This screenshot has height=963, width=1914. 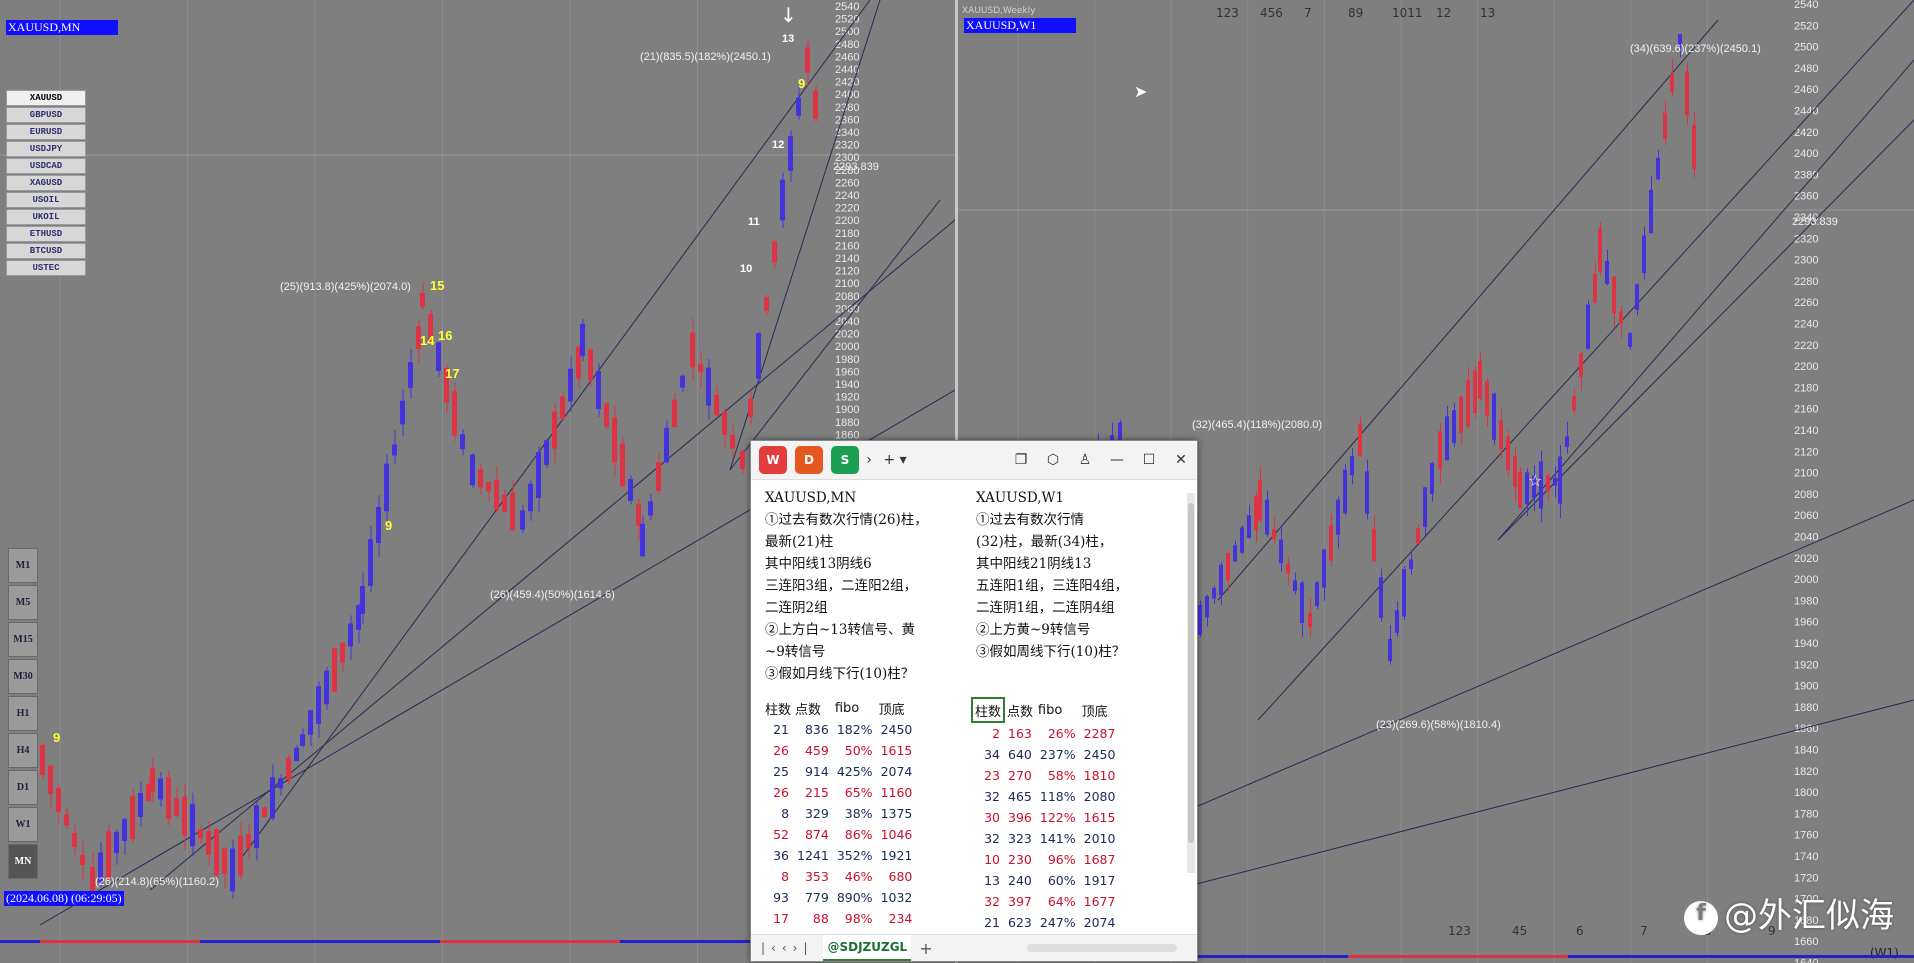 I want to click on table-cell: 10, so click(x=988, y=859).